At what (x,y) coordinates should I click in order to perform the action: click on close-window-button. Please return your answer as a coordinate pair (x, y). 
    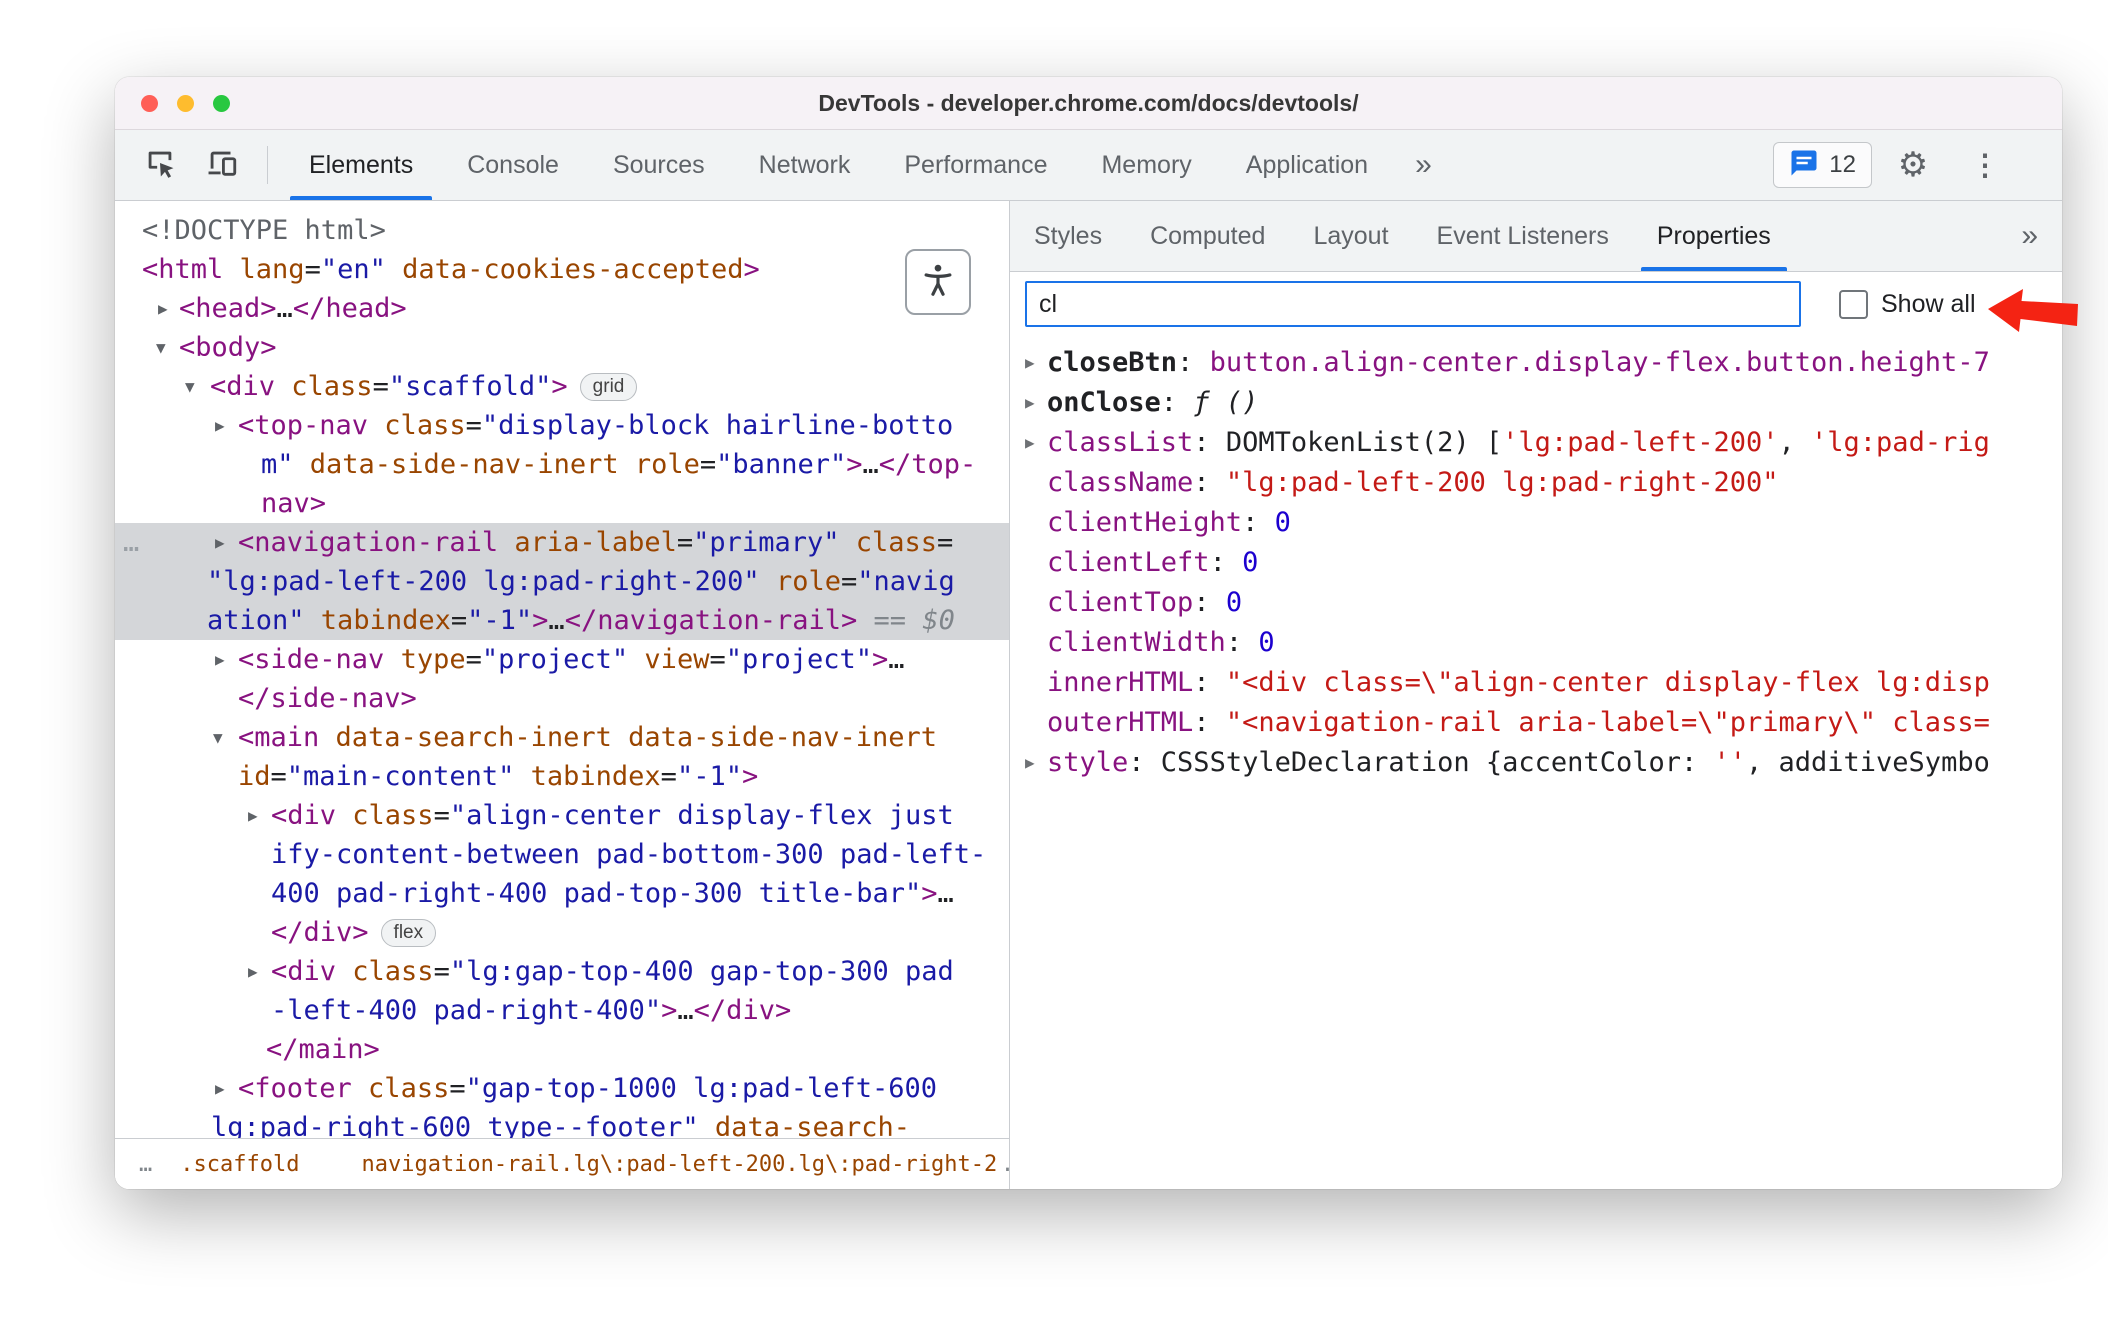
    Looking at the image, I should click on (149, 103).